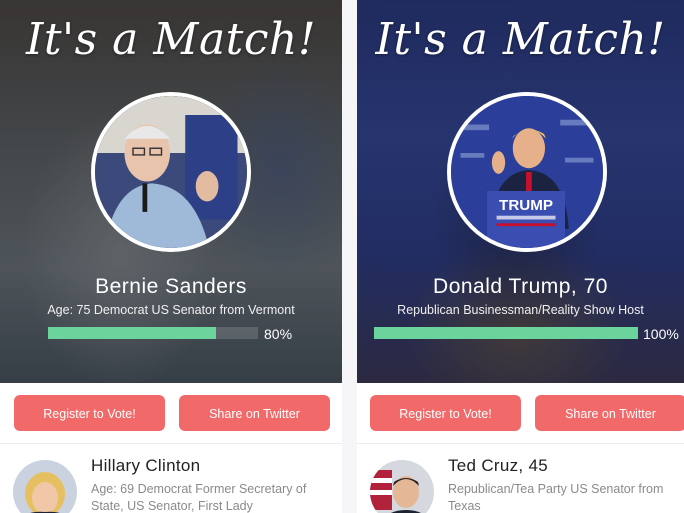 Image resolution: width=684 pixels, height=513 pixels. What do you see at coordinates (498, 465) in the screenshot?
I see `list-item-name: Ted Cruz, 45` at bounding box center [498, 465].